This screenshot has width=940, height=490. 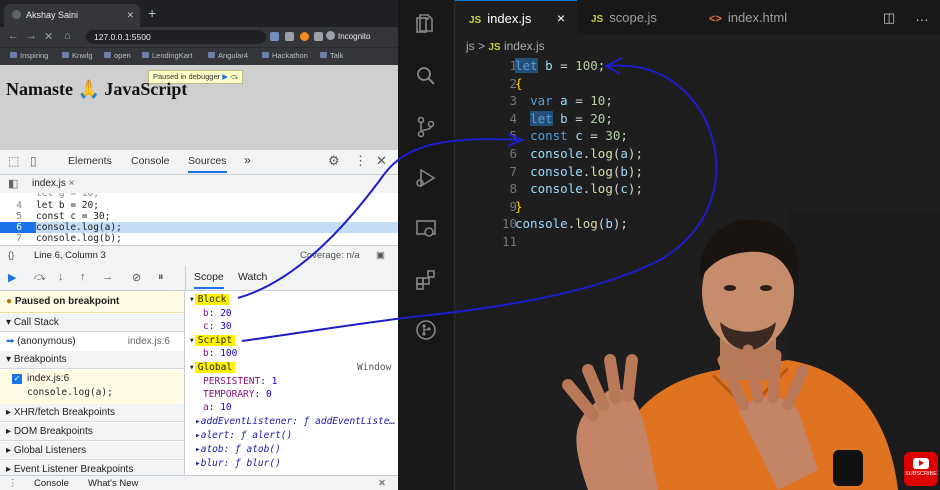 I want to click on bookmark-item: Knwlg, so click(x=77, y=55).